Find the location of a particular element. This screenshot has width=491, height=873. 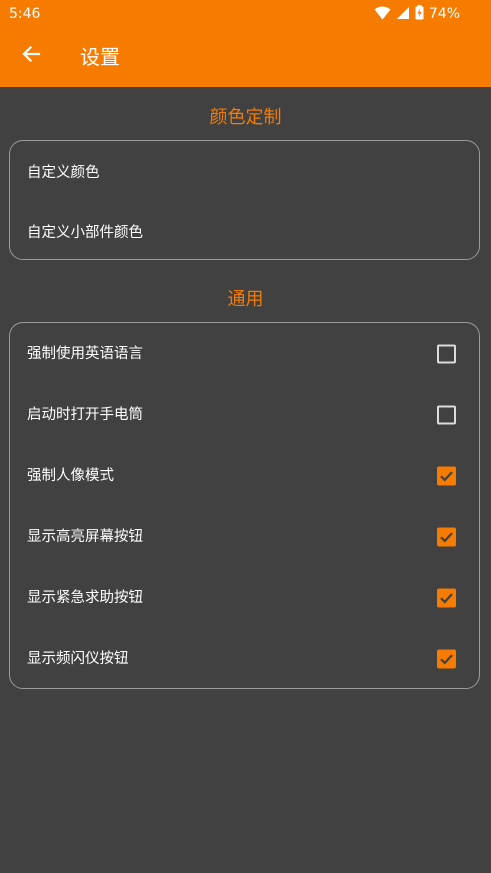

custom-widget-color-label: 自定义小部件颜色 is located at coordinates (85, 232).